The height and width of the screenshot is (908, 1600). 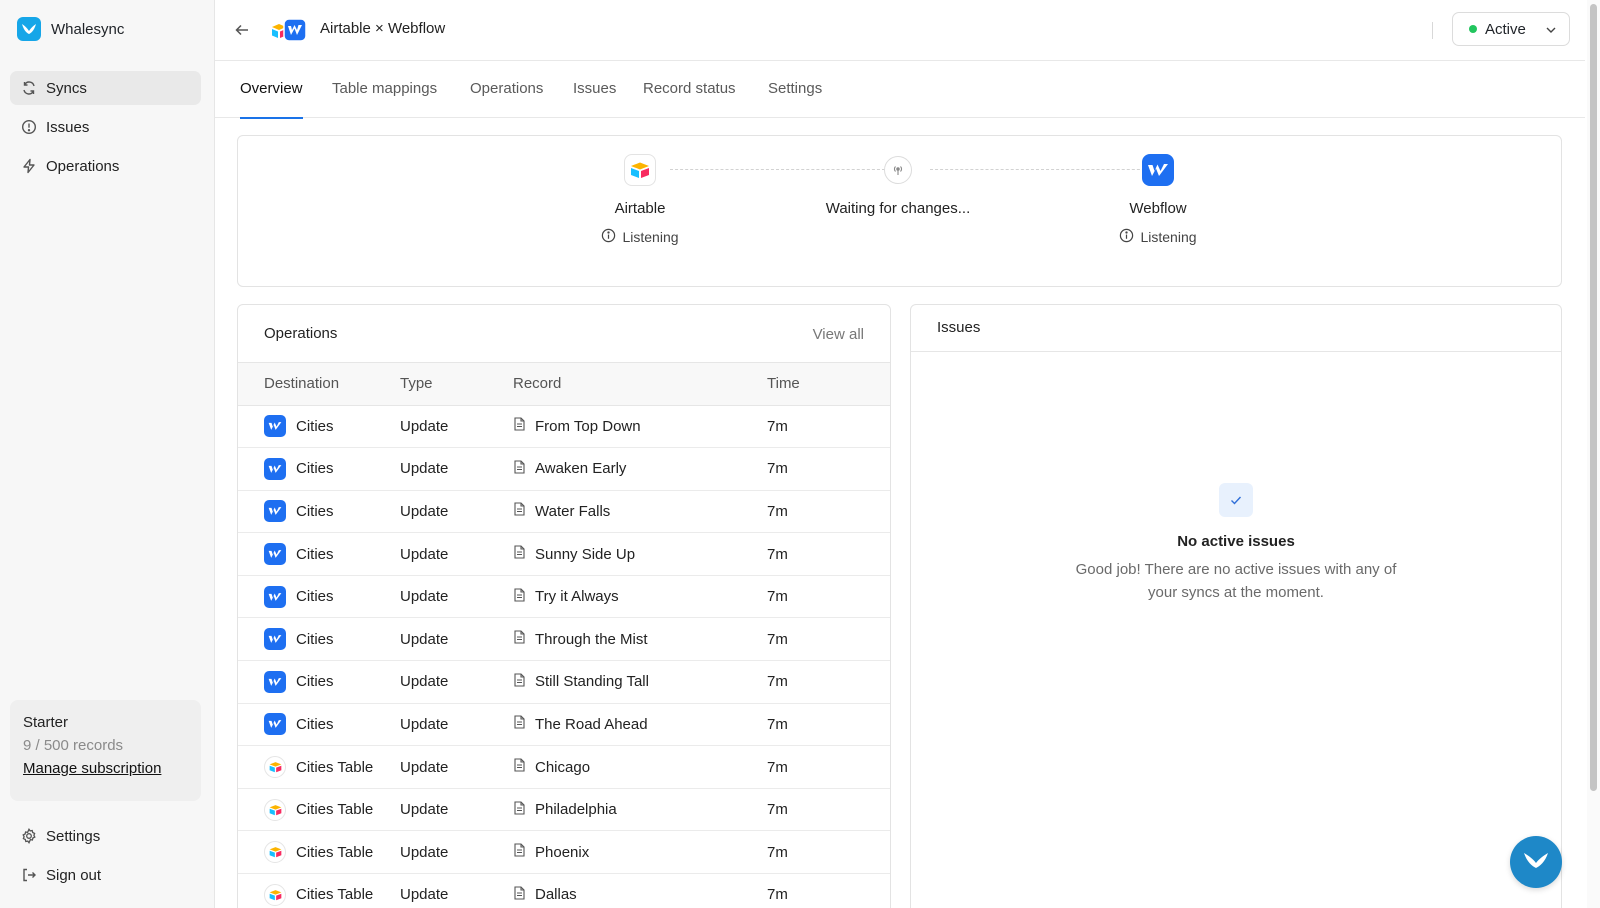 I want to click on table-row: Cities Table Update Chicago 7m, so click(x=564, y=767).